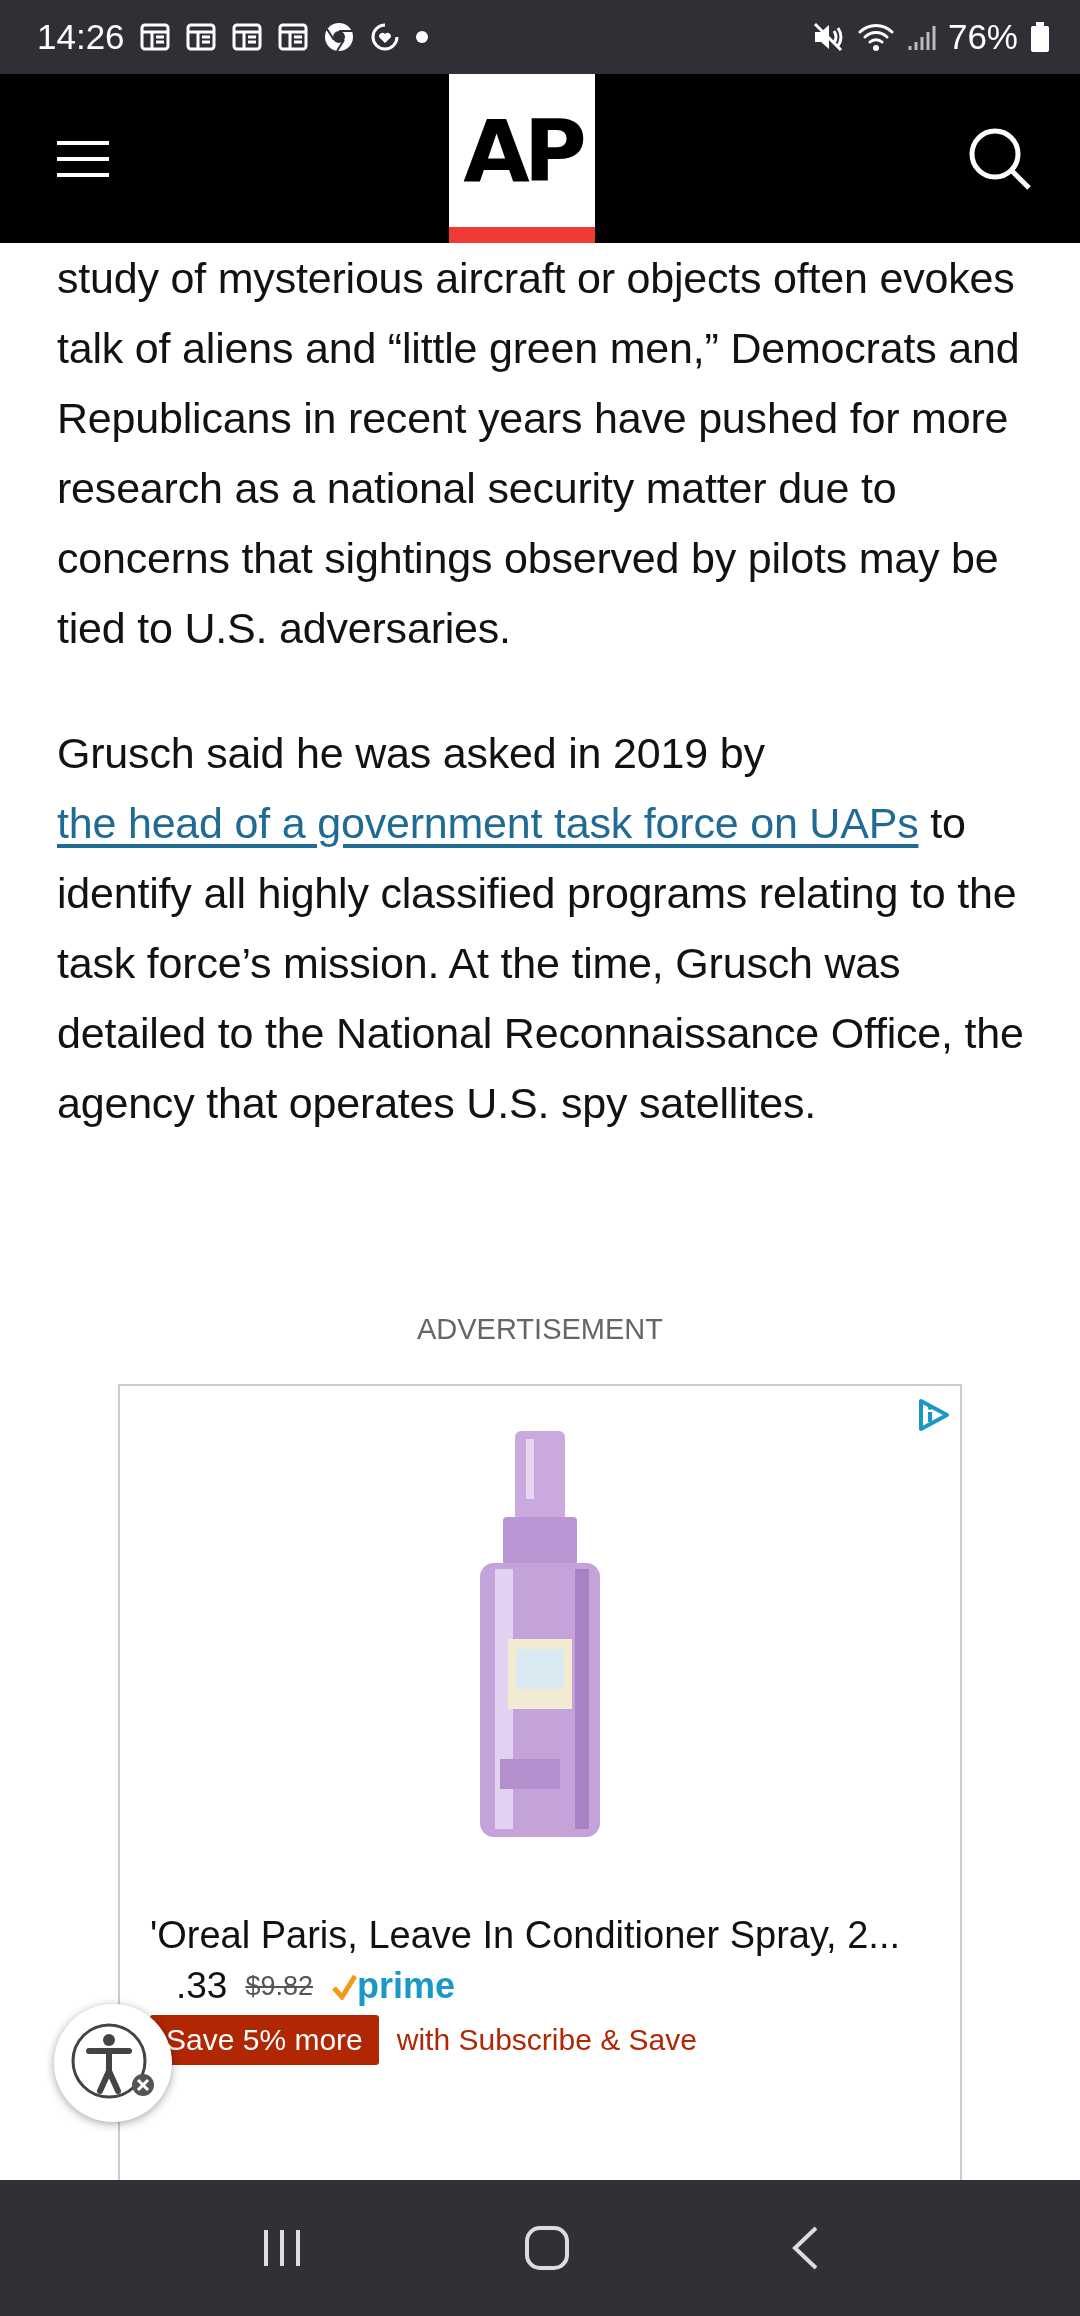 Image resolution: width=1080 pixels, height=2316 pixels. I want to click on prime-label: prime, so click(406, 1986).